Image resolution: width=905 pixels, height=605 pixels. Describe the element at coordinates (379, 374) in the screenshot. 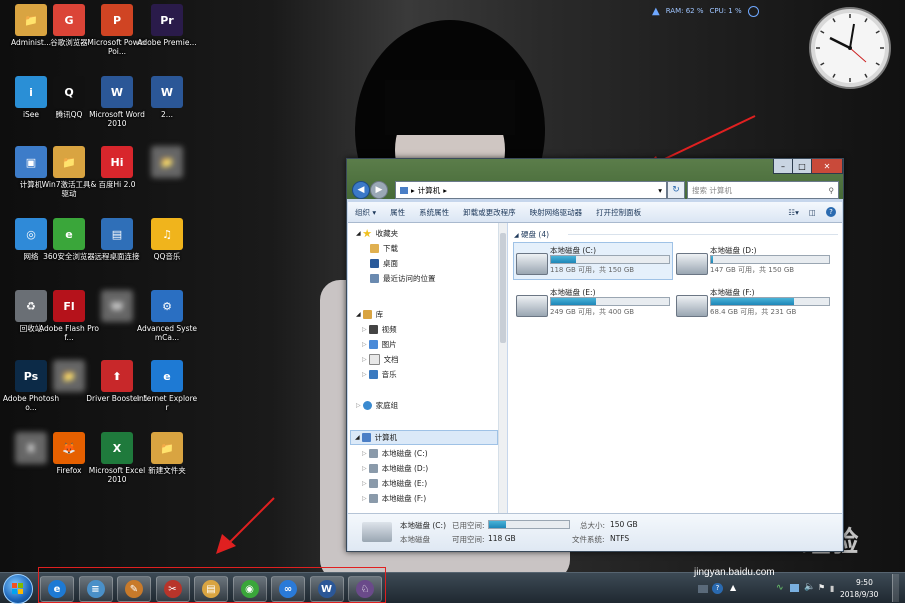

I see `nav-music: ▷ 音乐` at that location.